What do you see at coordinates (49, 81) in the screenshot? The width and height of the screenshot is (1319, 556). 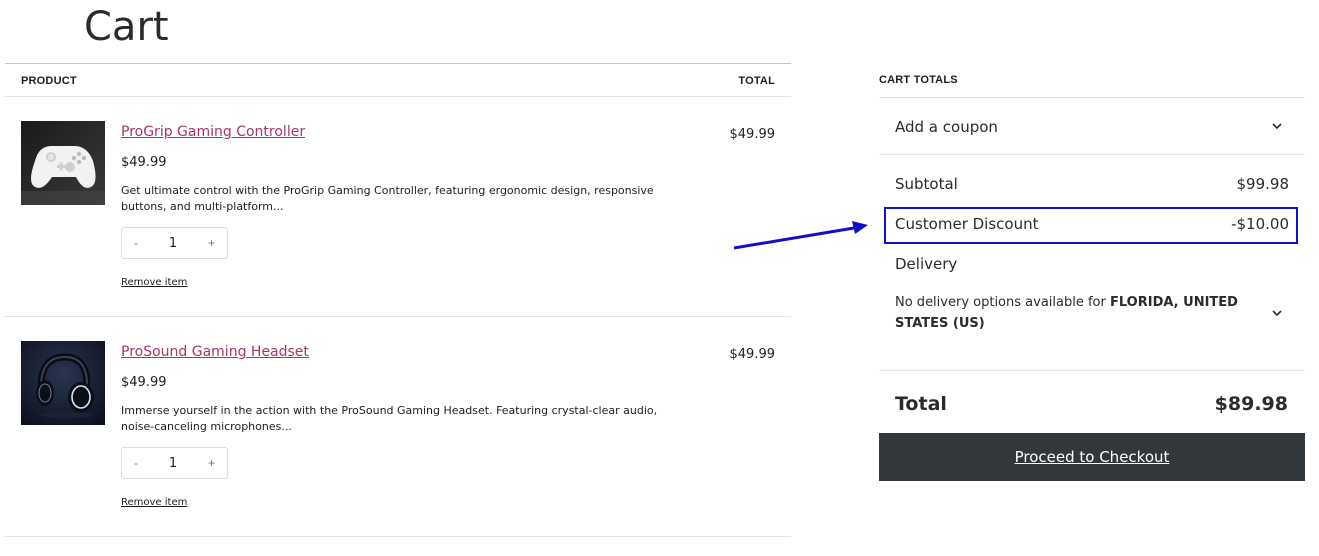 I see `column-header-product: PRODUCT` at bounding box center [49, 81].